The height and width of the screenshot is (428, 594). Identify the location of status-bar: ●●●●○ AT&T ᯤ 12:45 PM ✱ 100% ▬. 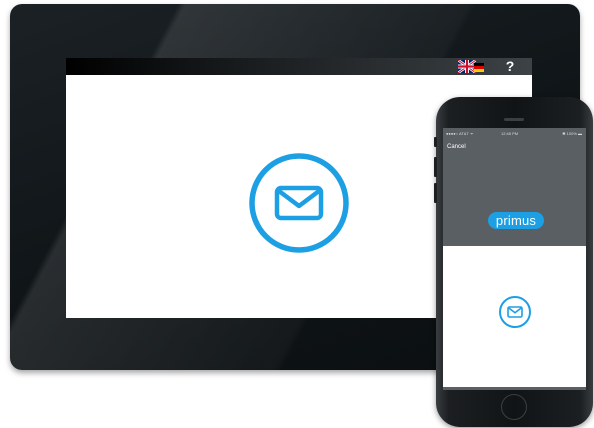
(514, 134).